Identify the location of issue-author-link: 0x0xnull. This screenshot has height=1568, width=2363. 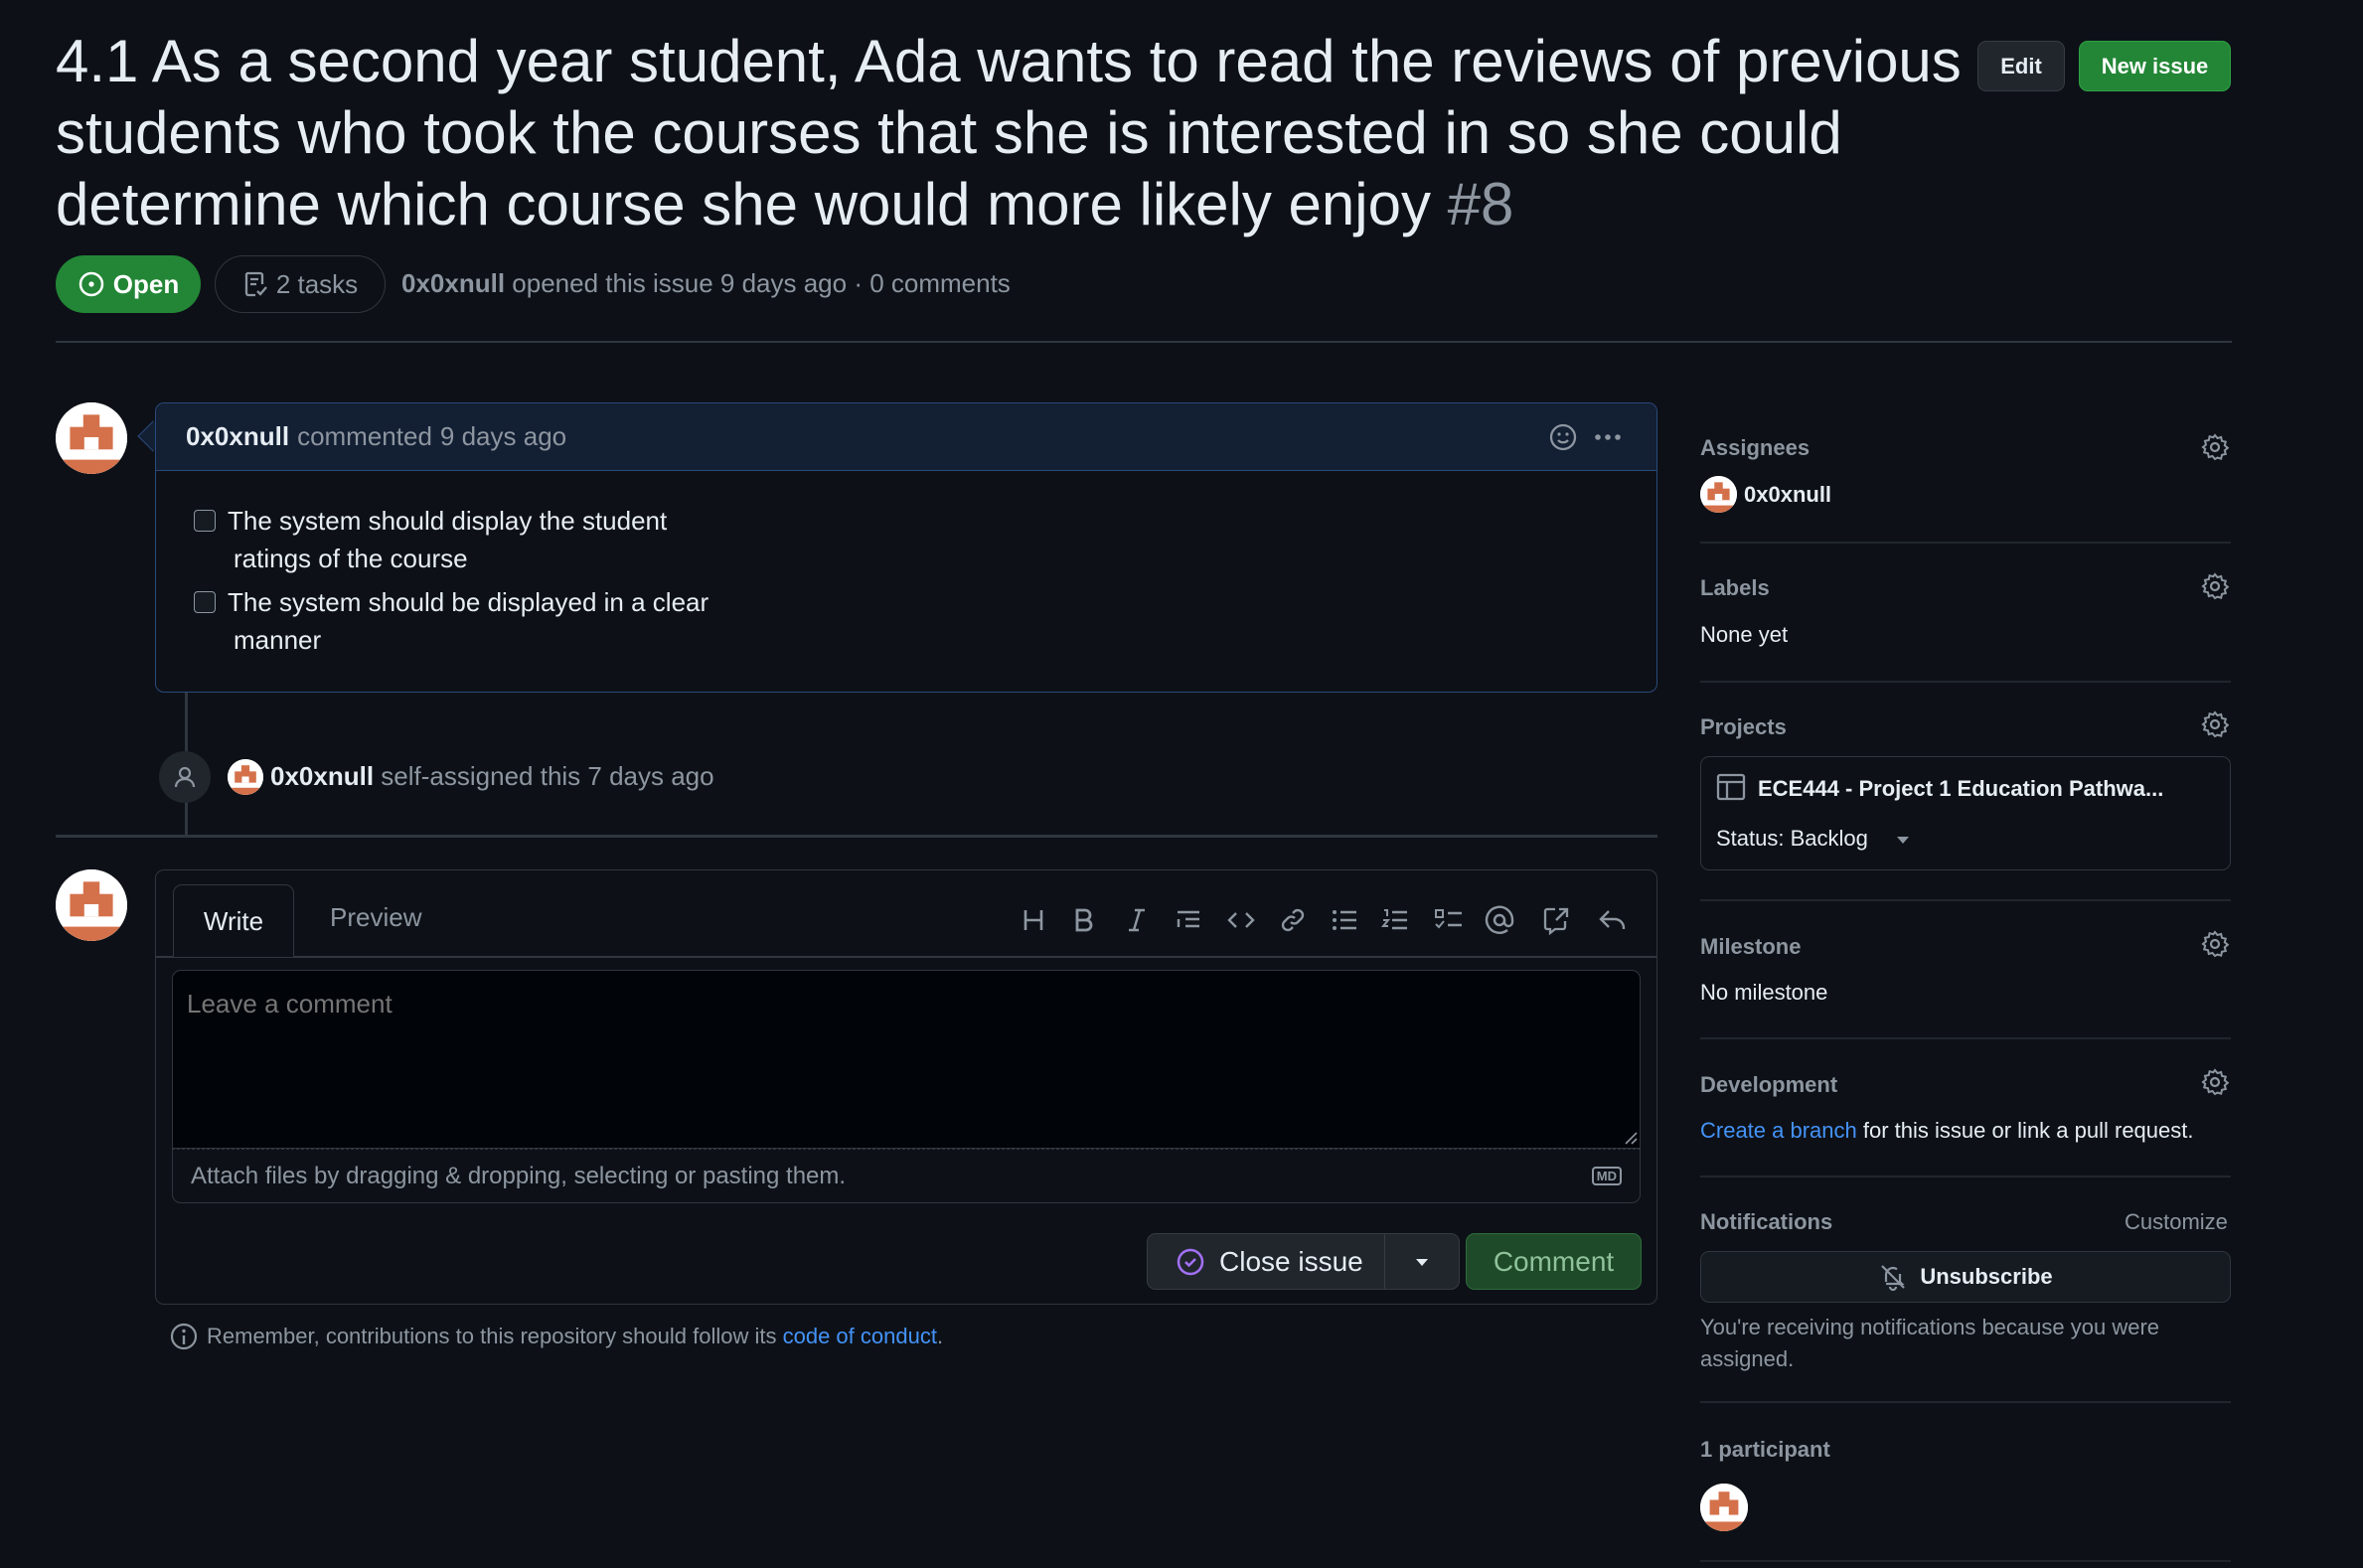
(453, 283).